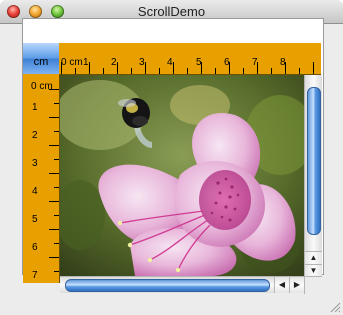 This screenshot has height=315, width=343. I want to click on scroll-up-arrow: ▲, so click(313, 257).